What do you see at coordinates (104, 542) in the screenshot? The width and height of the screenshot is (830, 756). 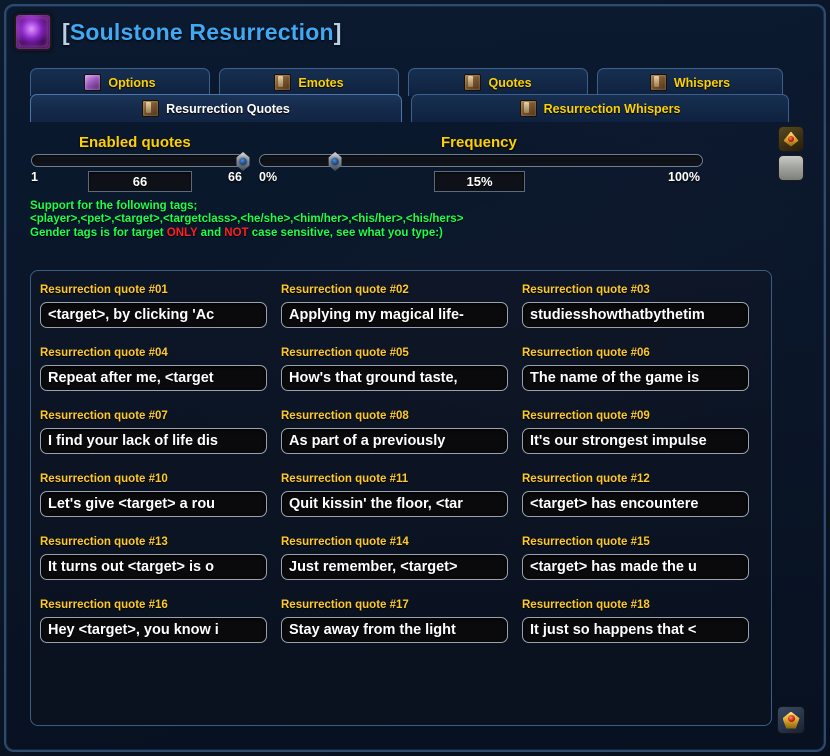 I see `quote-label: Resurrection quote #13` at bounding box center [104, 542].